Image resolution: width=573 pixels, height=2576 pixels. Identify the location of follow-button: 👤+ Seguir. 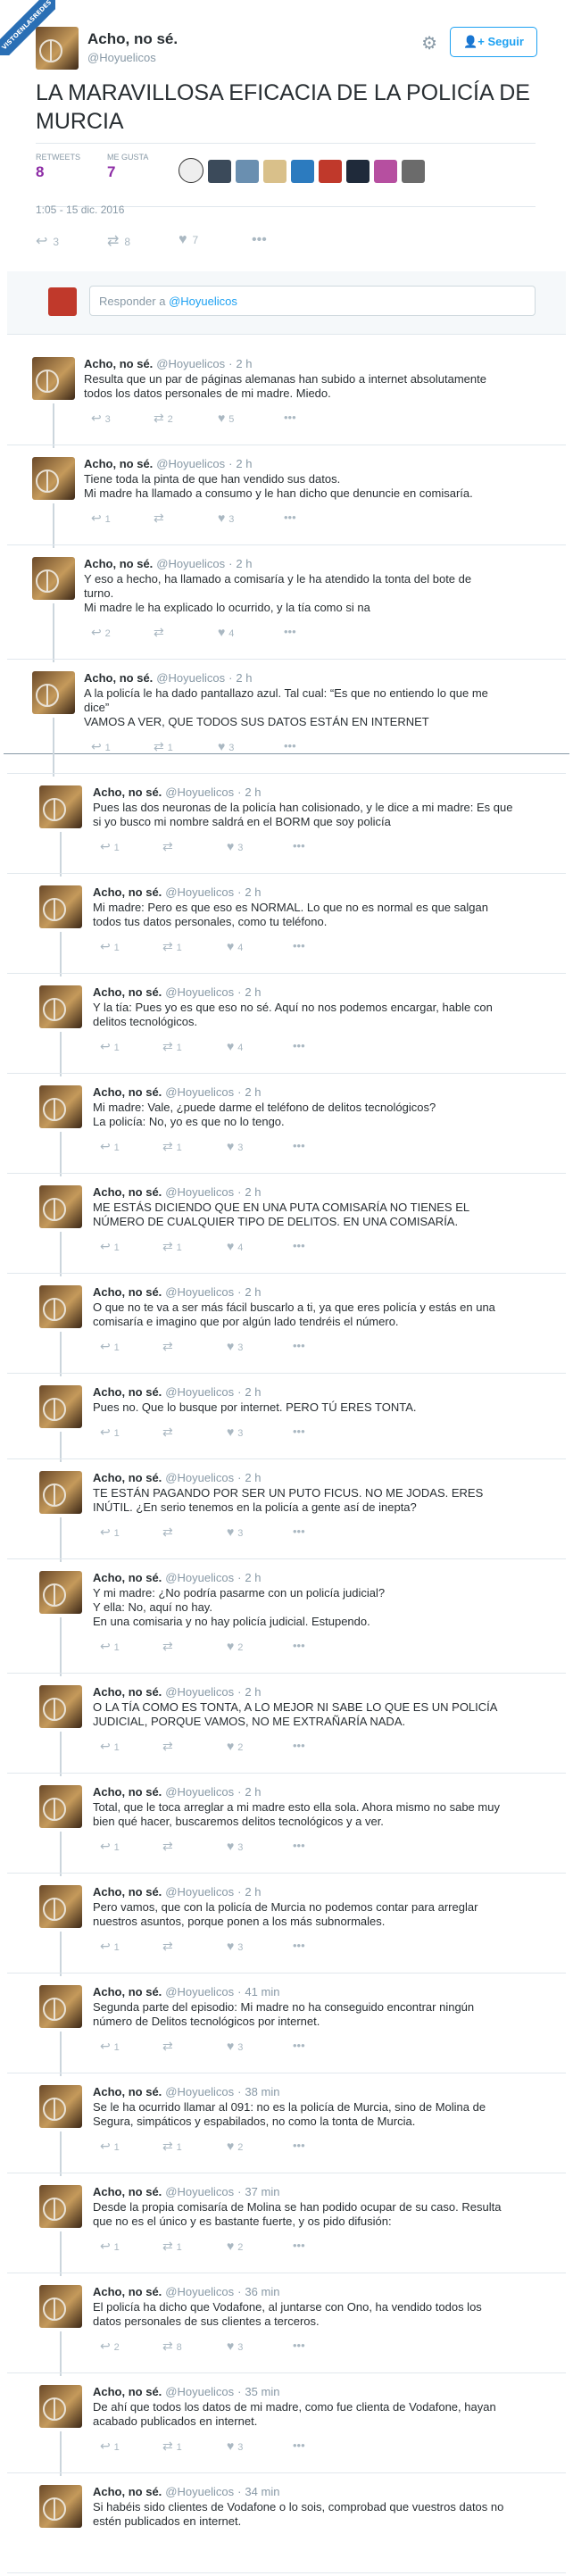
(493, 42).